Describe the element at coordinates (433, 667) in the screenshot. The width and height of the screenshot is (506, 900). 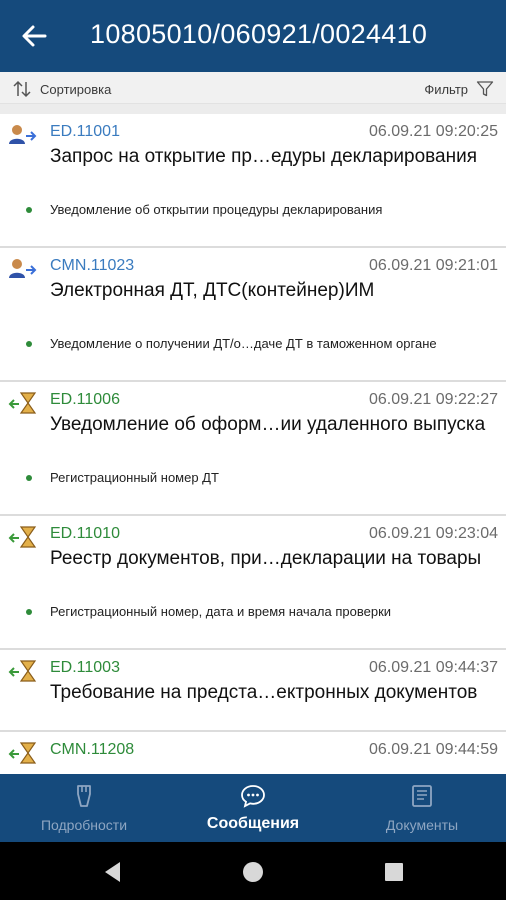
I see `message-time: 06.09.21 09:44:37` at that location.